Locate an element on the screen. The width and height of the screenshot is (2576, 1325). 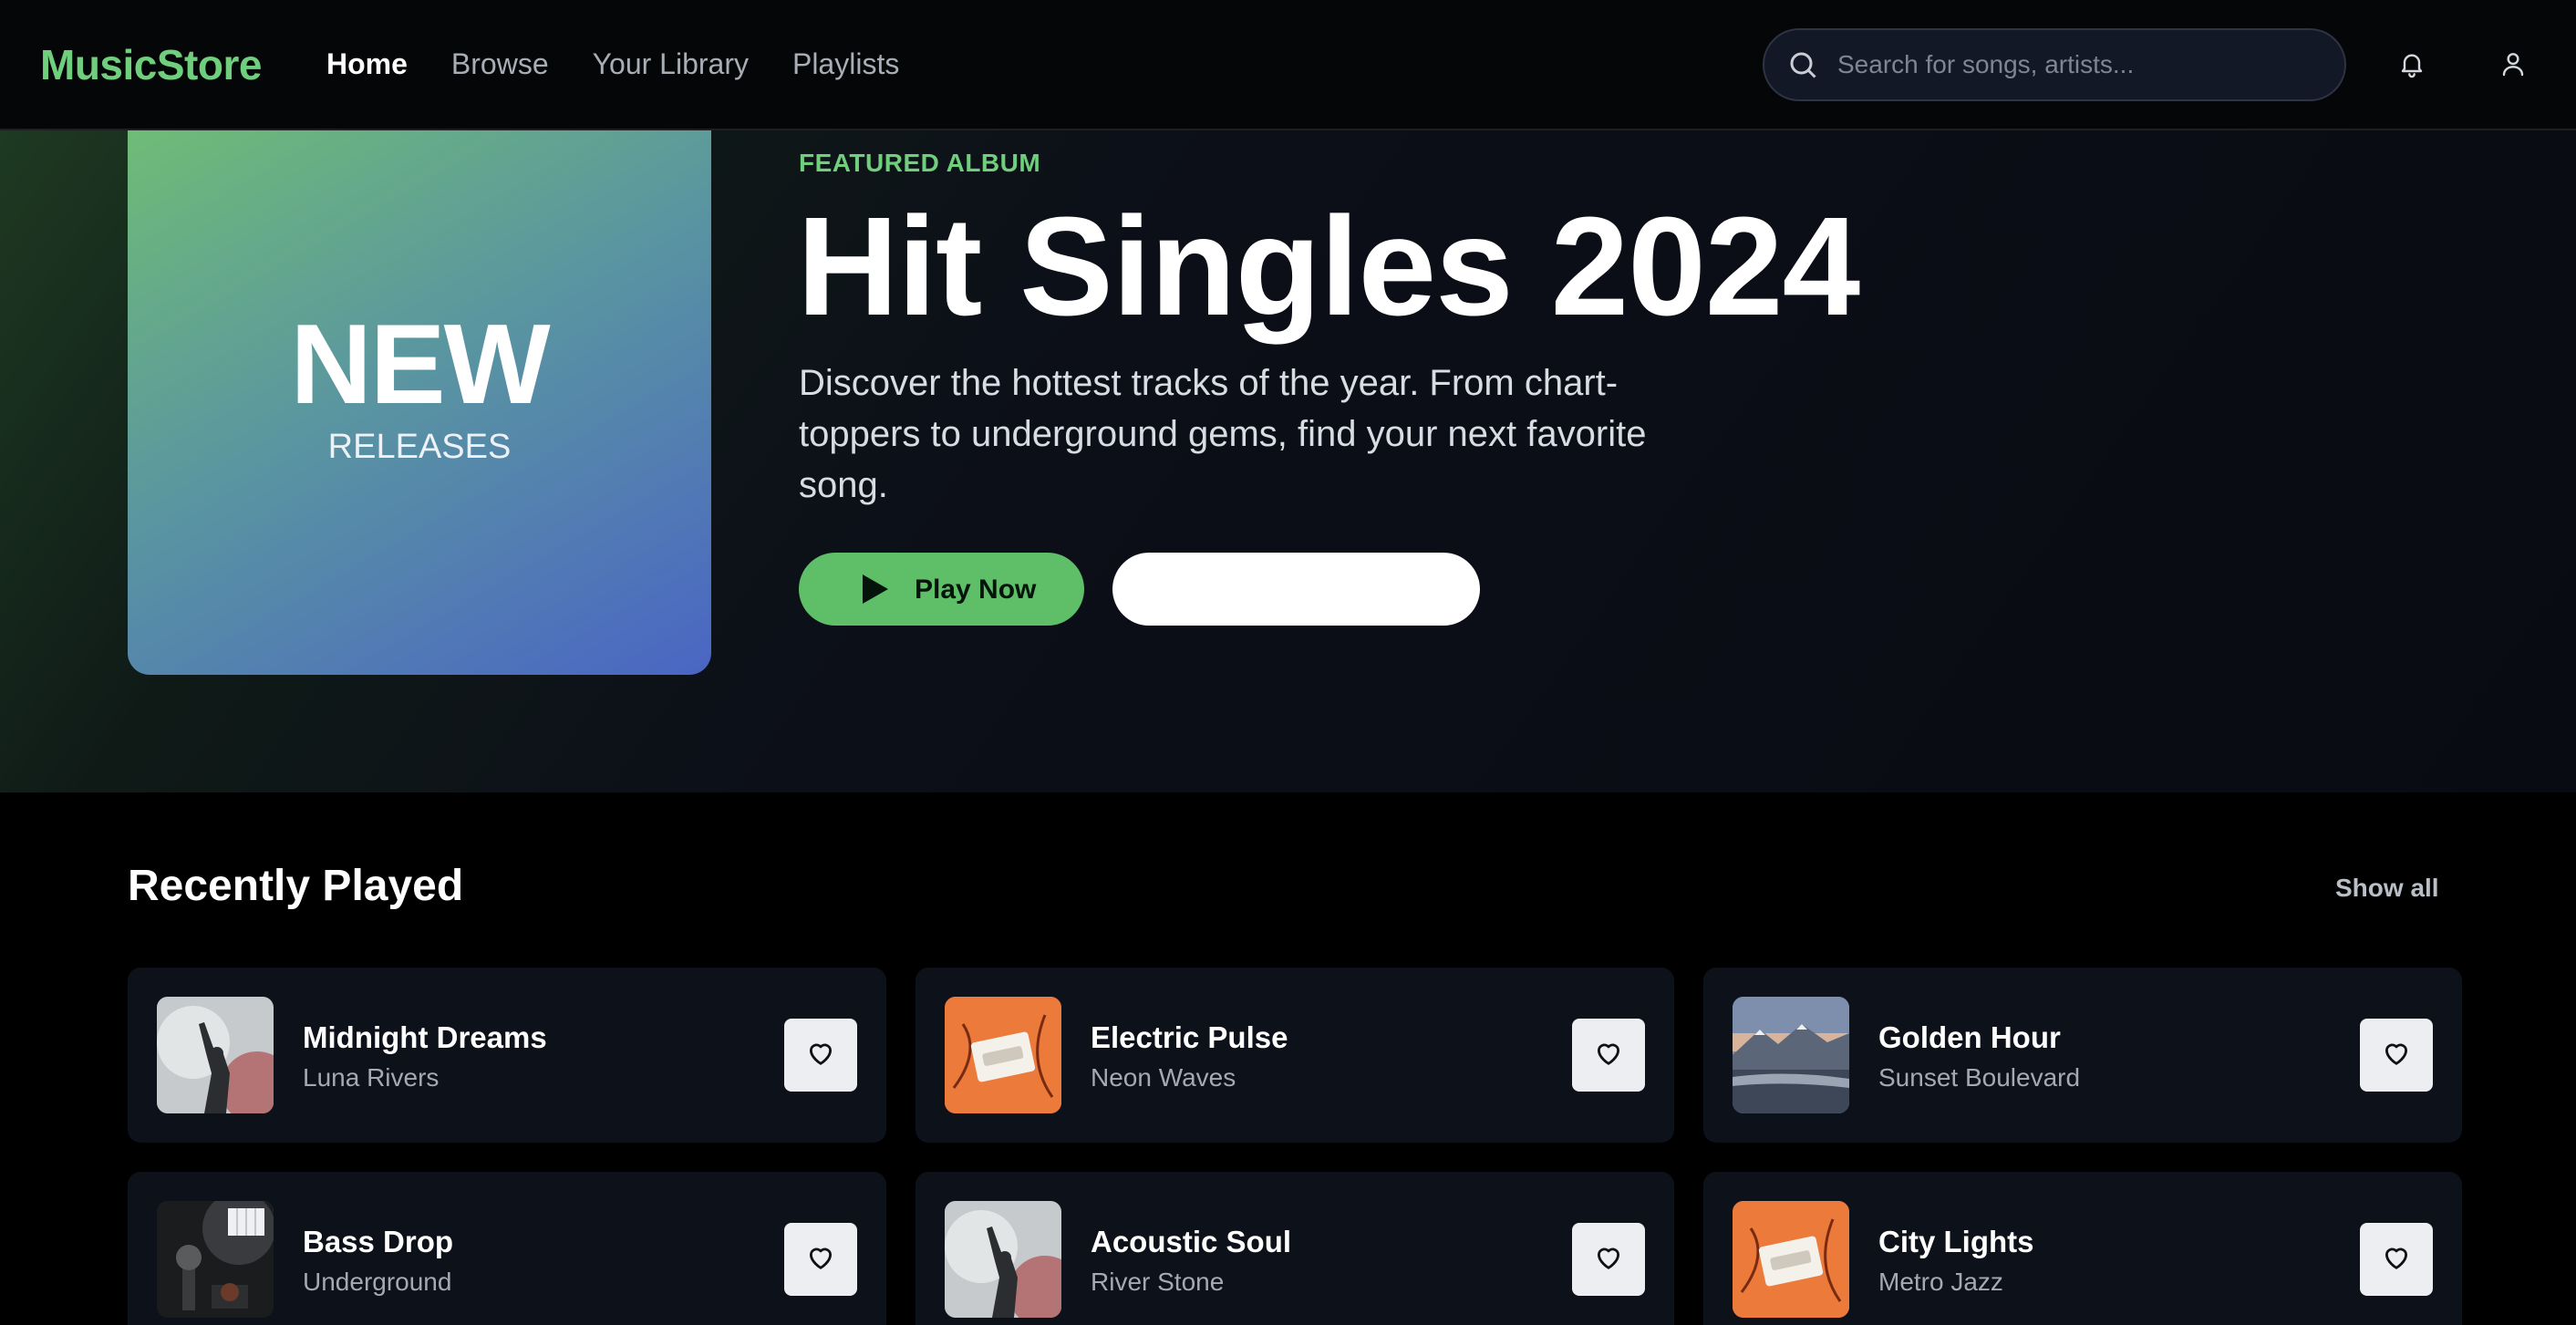
search-icon is located at coordinates (1803, 65).